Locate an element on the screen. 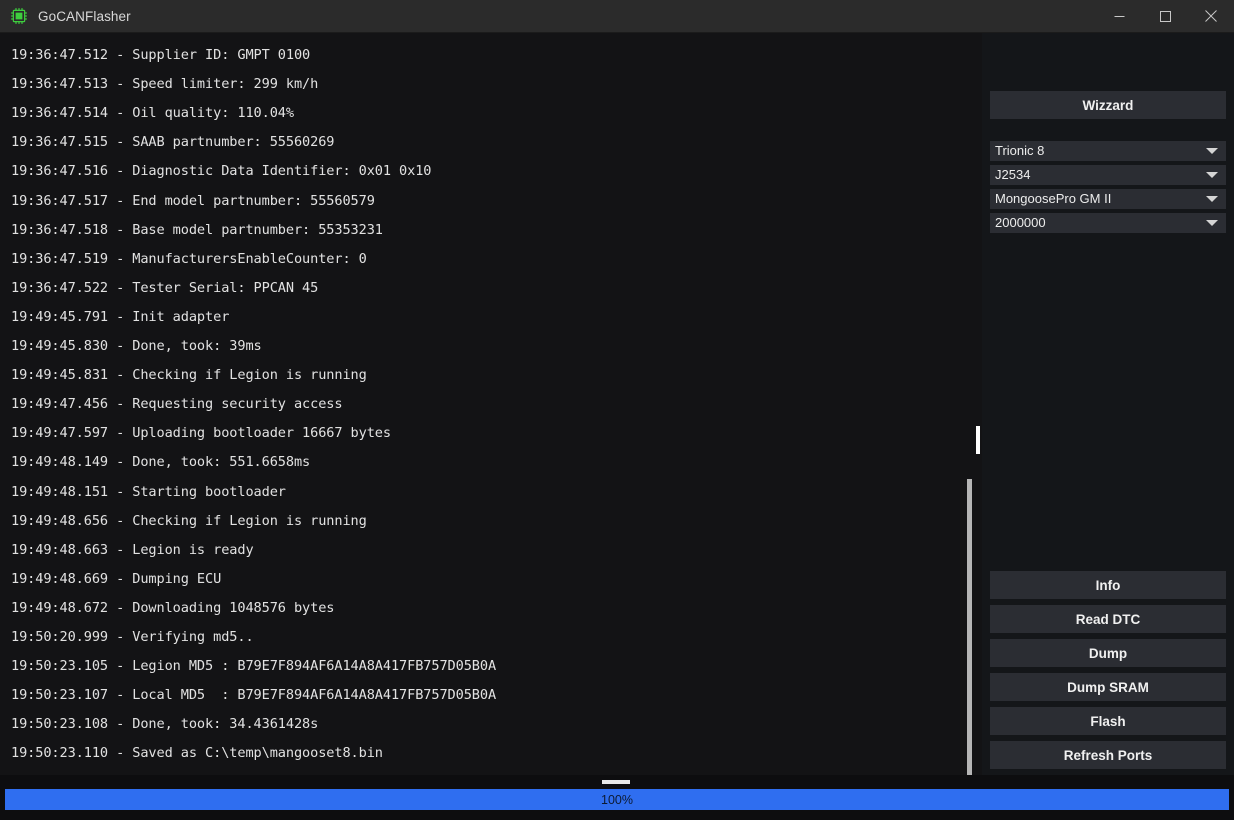 The image size is (1234, 820). read-dtc-button: Read DTC is located at coordinates (1108, 619).